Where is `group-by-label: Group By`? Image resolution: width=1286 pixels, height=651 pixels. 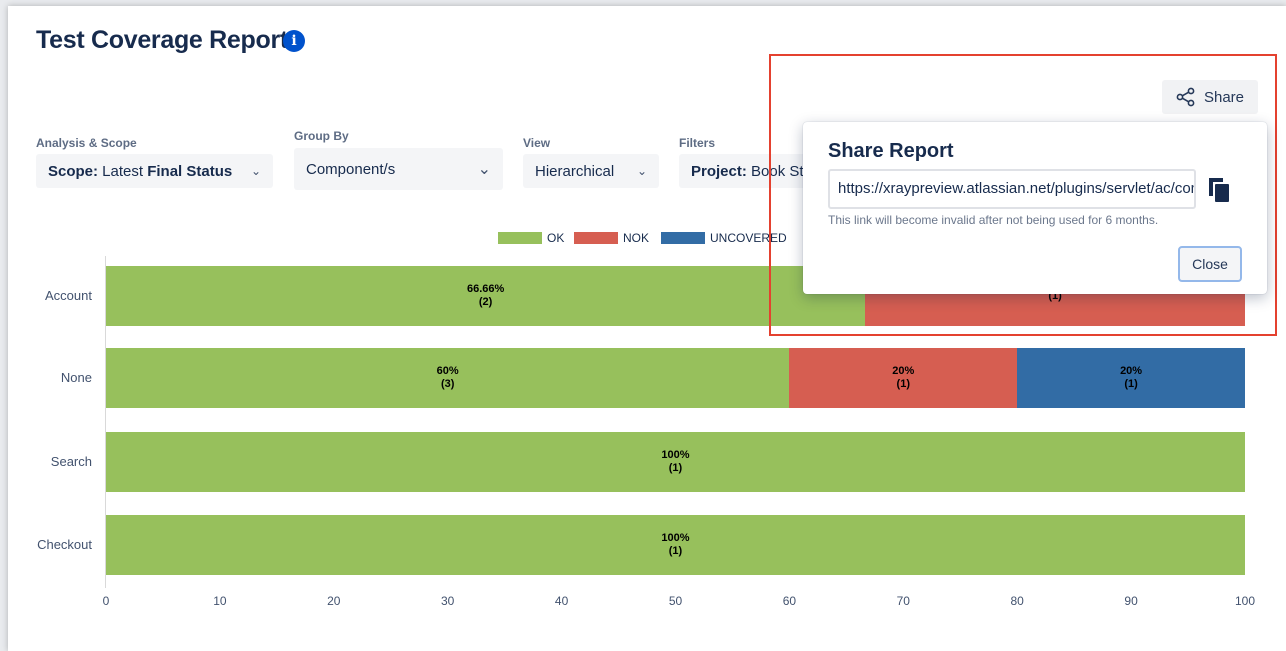
group-by-label: Group By is located at coordinates (321, 136).